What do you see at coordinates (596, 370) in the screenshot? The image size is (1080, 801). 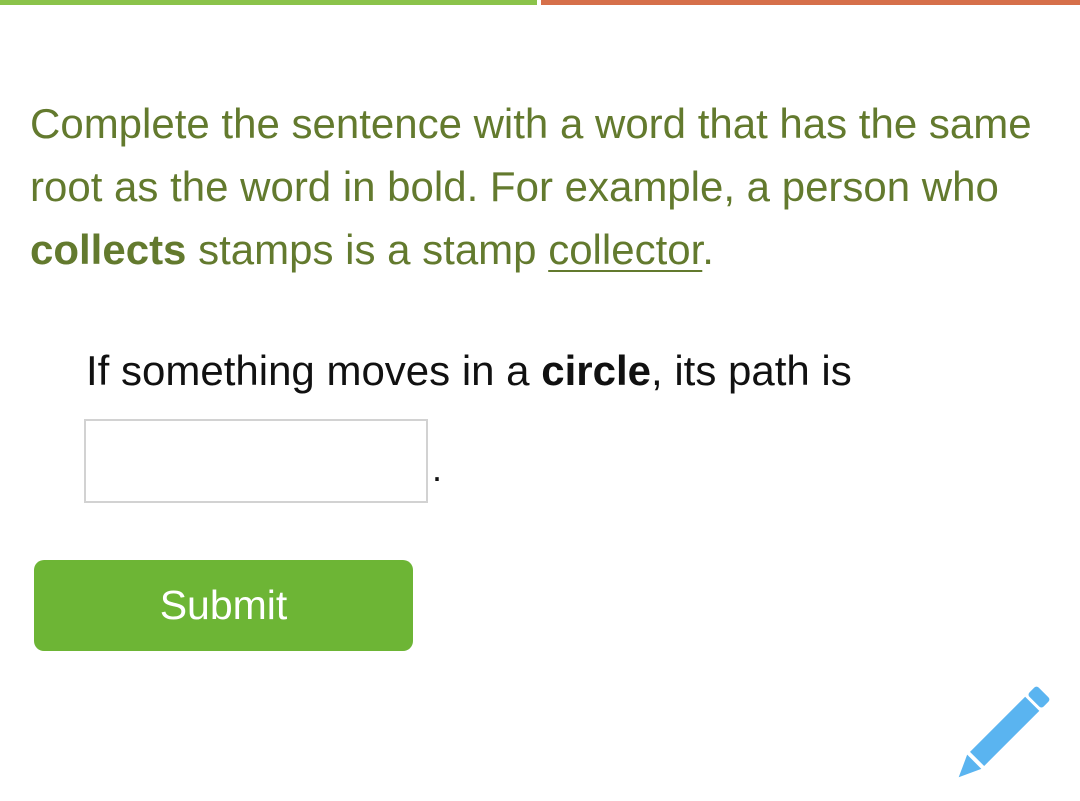 I see `question-bold-word: circle` at bounding box center [596, 370].